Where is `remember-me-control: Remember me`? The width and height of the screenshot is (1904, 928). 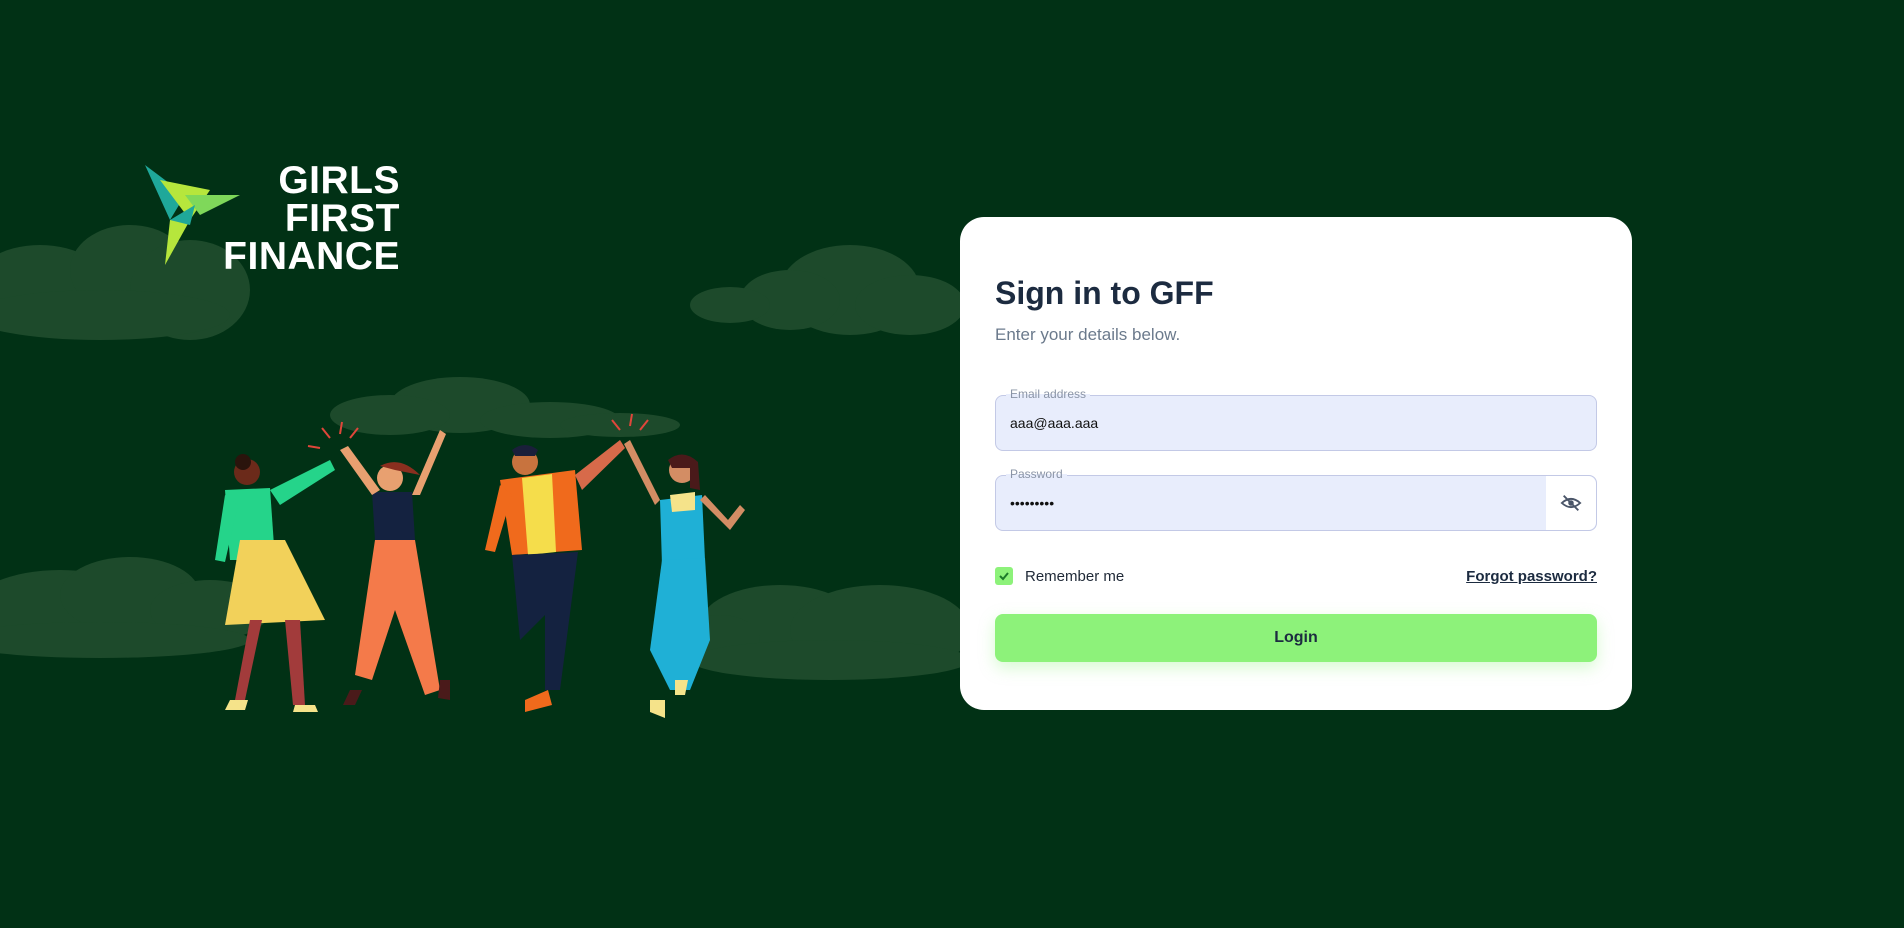 remember-me-control: Remember me is located at coordinates (1059, 576).